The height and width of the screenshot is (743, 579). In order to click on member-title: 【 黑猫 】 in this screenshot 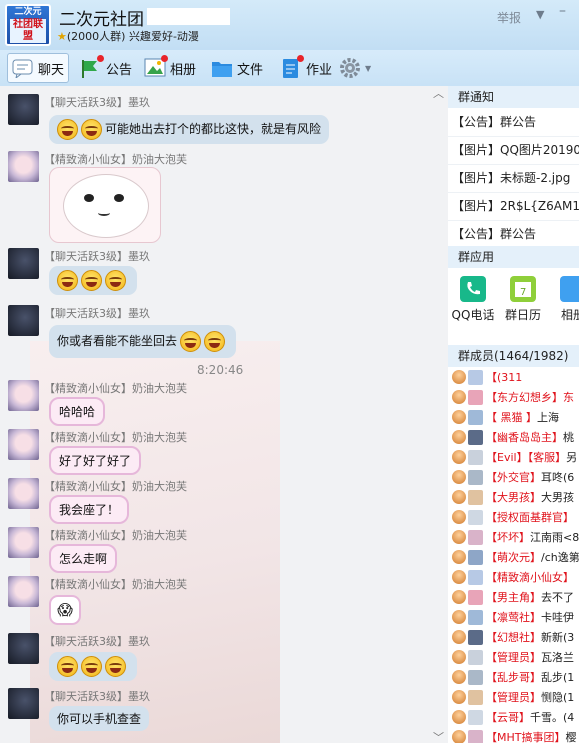, I will do `click(511, 417)`.